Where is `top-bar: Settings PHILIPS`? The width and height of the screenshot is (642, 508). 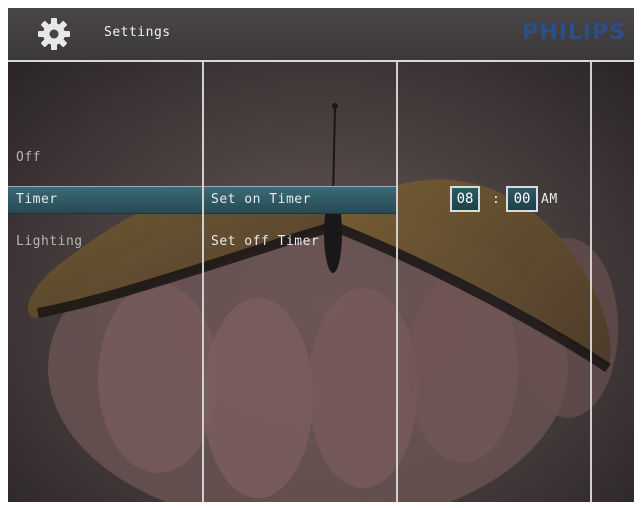
top-bar: Settings PHILIPS is located at coordinates (321, 35).